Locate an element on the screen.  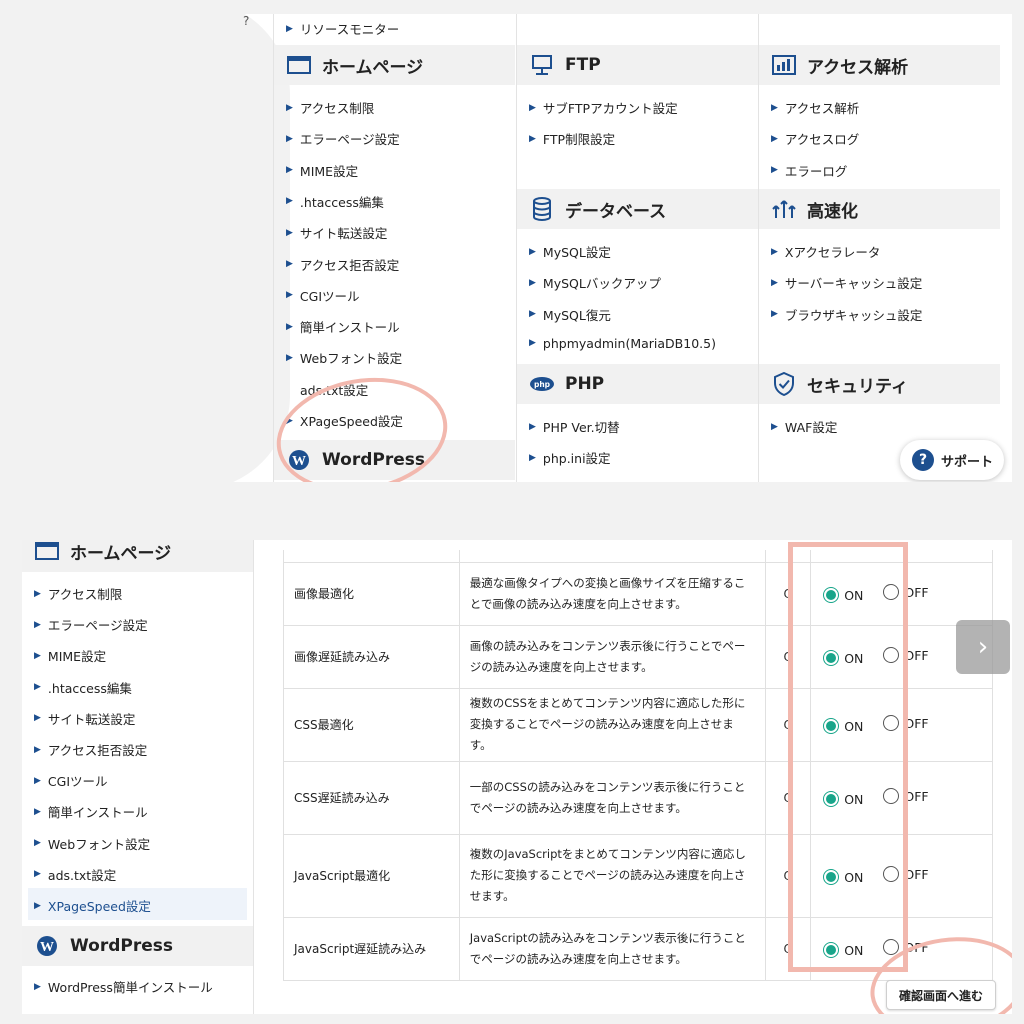
menu-link-resource-monitor: ▶ リソースモニター is located at coordinates (342, 28).